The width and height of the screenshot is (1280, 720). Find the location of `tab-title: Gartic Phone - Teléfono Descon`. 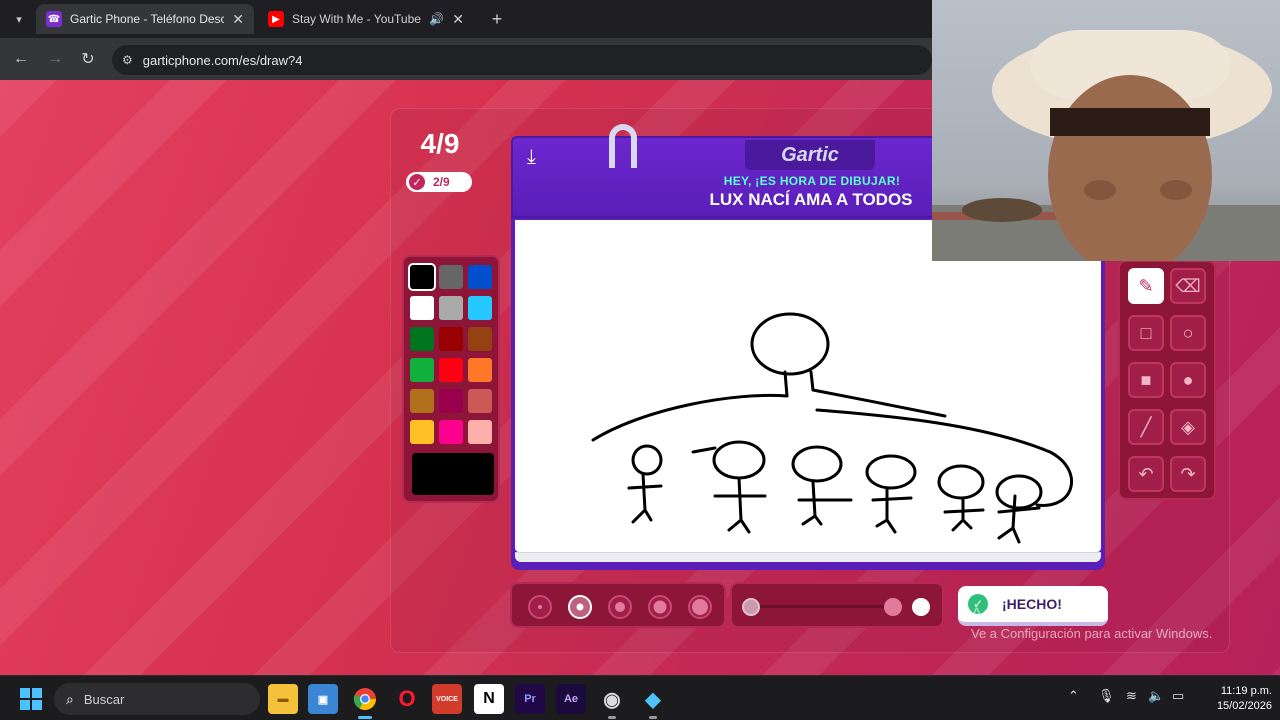

tab-title: Gartic Phone - Teléfono Descon is located at coordinates (147, 19).